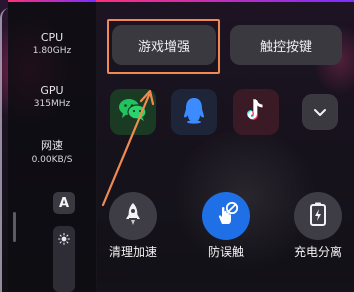  I want to click on tiktok-icon, so click(256, 112).